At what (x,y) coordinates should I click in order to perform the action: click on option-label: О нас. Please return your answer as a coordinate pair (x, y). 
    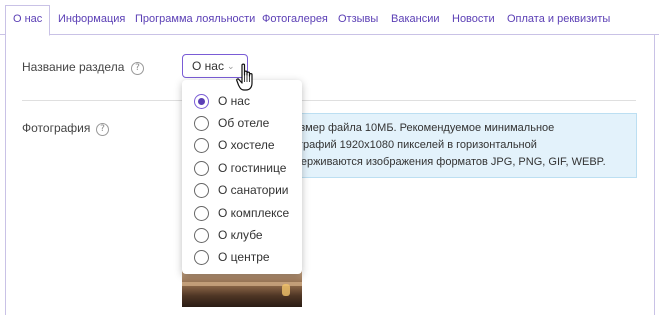
    Looking at the image, I should click on (234, 101).